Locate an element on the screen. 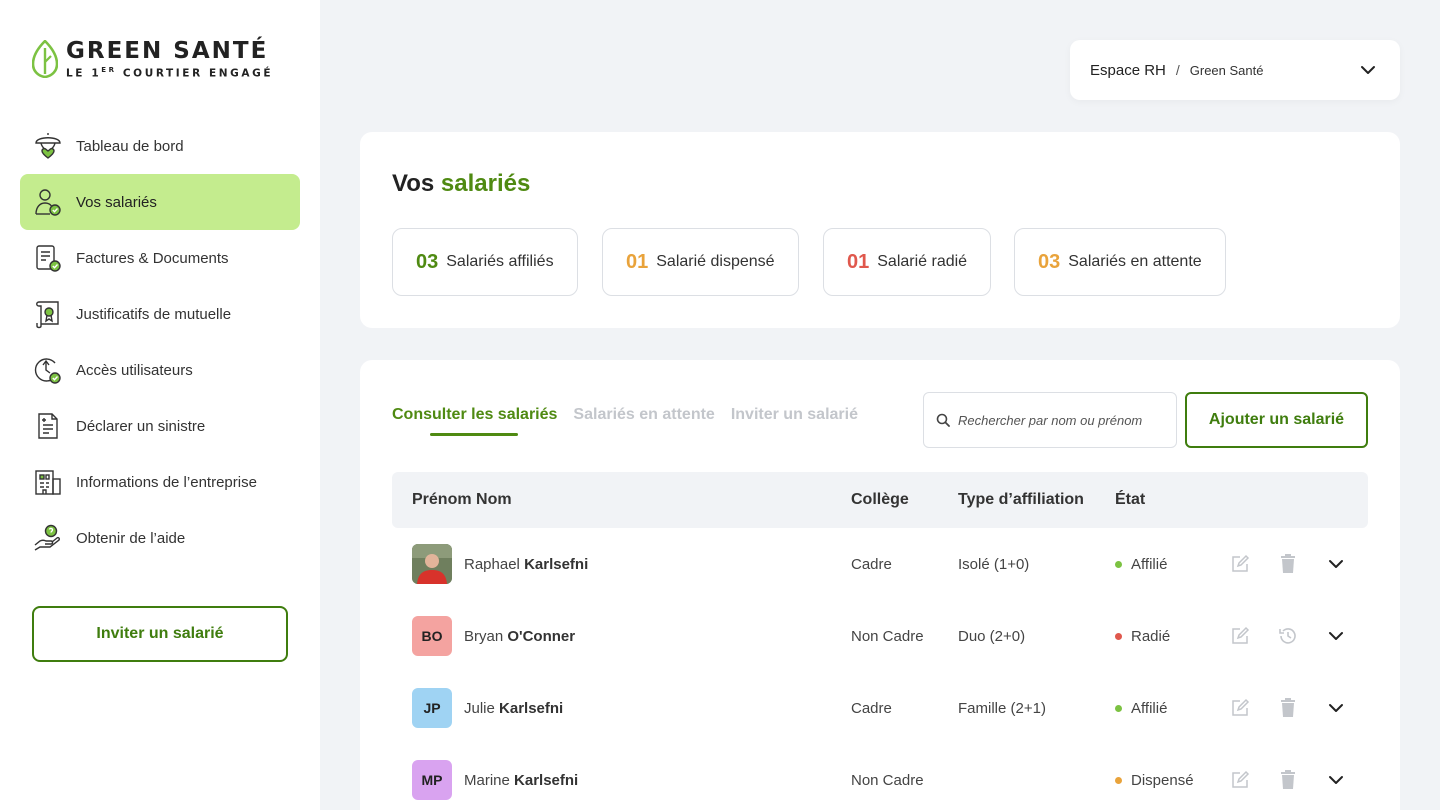  sidebar-item-label: Vos salariés is located at coordinates (116, 202).